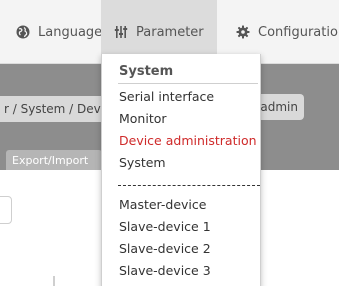 Image resolution: width=339 pixels, height=286 pixels. What do you see at coordinates (189, 163) in the screenshot?
I see `menu-item-system: System` at bounding box center [189, 163].